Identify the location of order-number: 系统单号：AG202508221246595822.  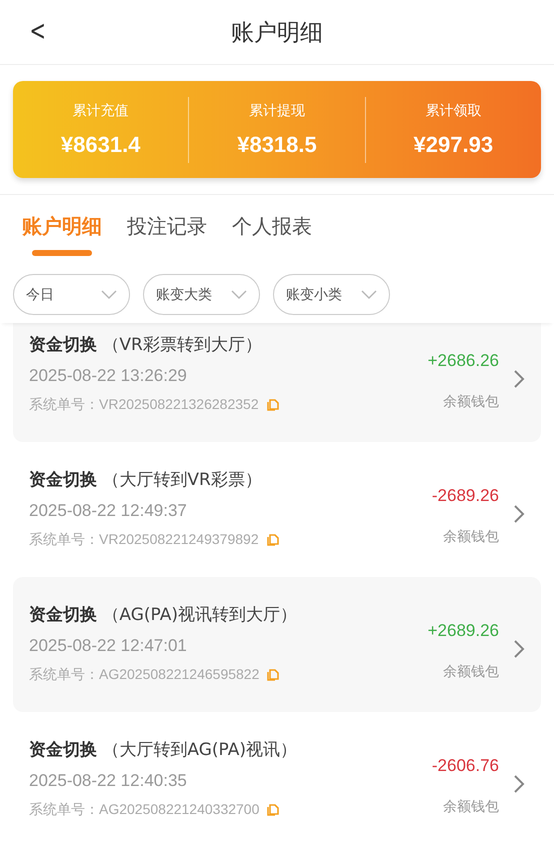
(144, 675).